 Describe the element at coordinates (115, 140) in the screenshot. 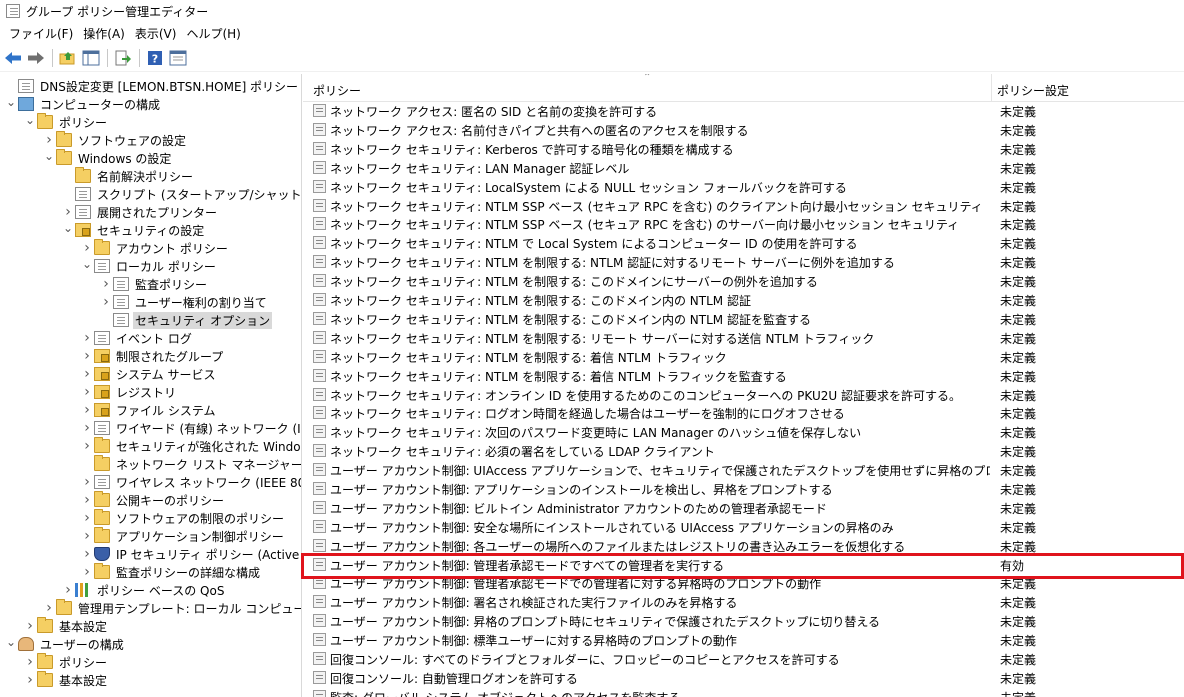

I see `tree-item: › ソフトウェアの設定` at that location.